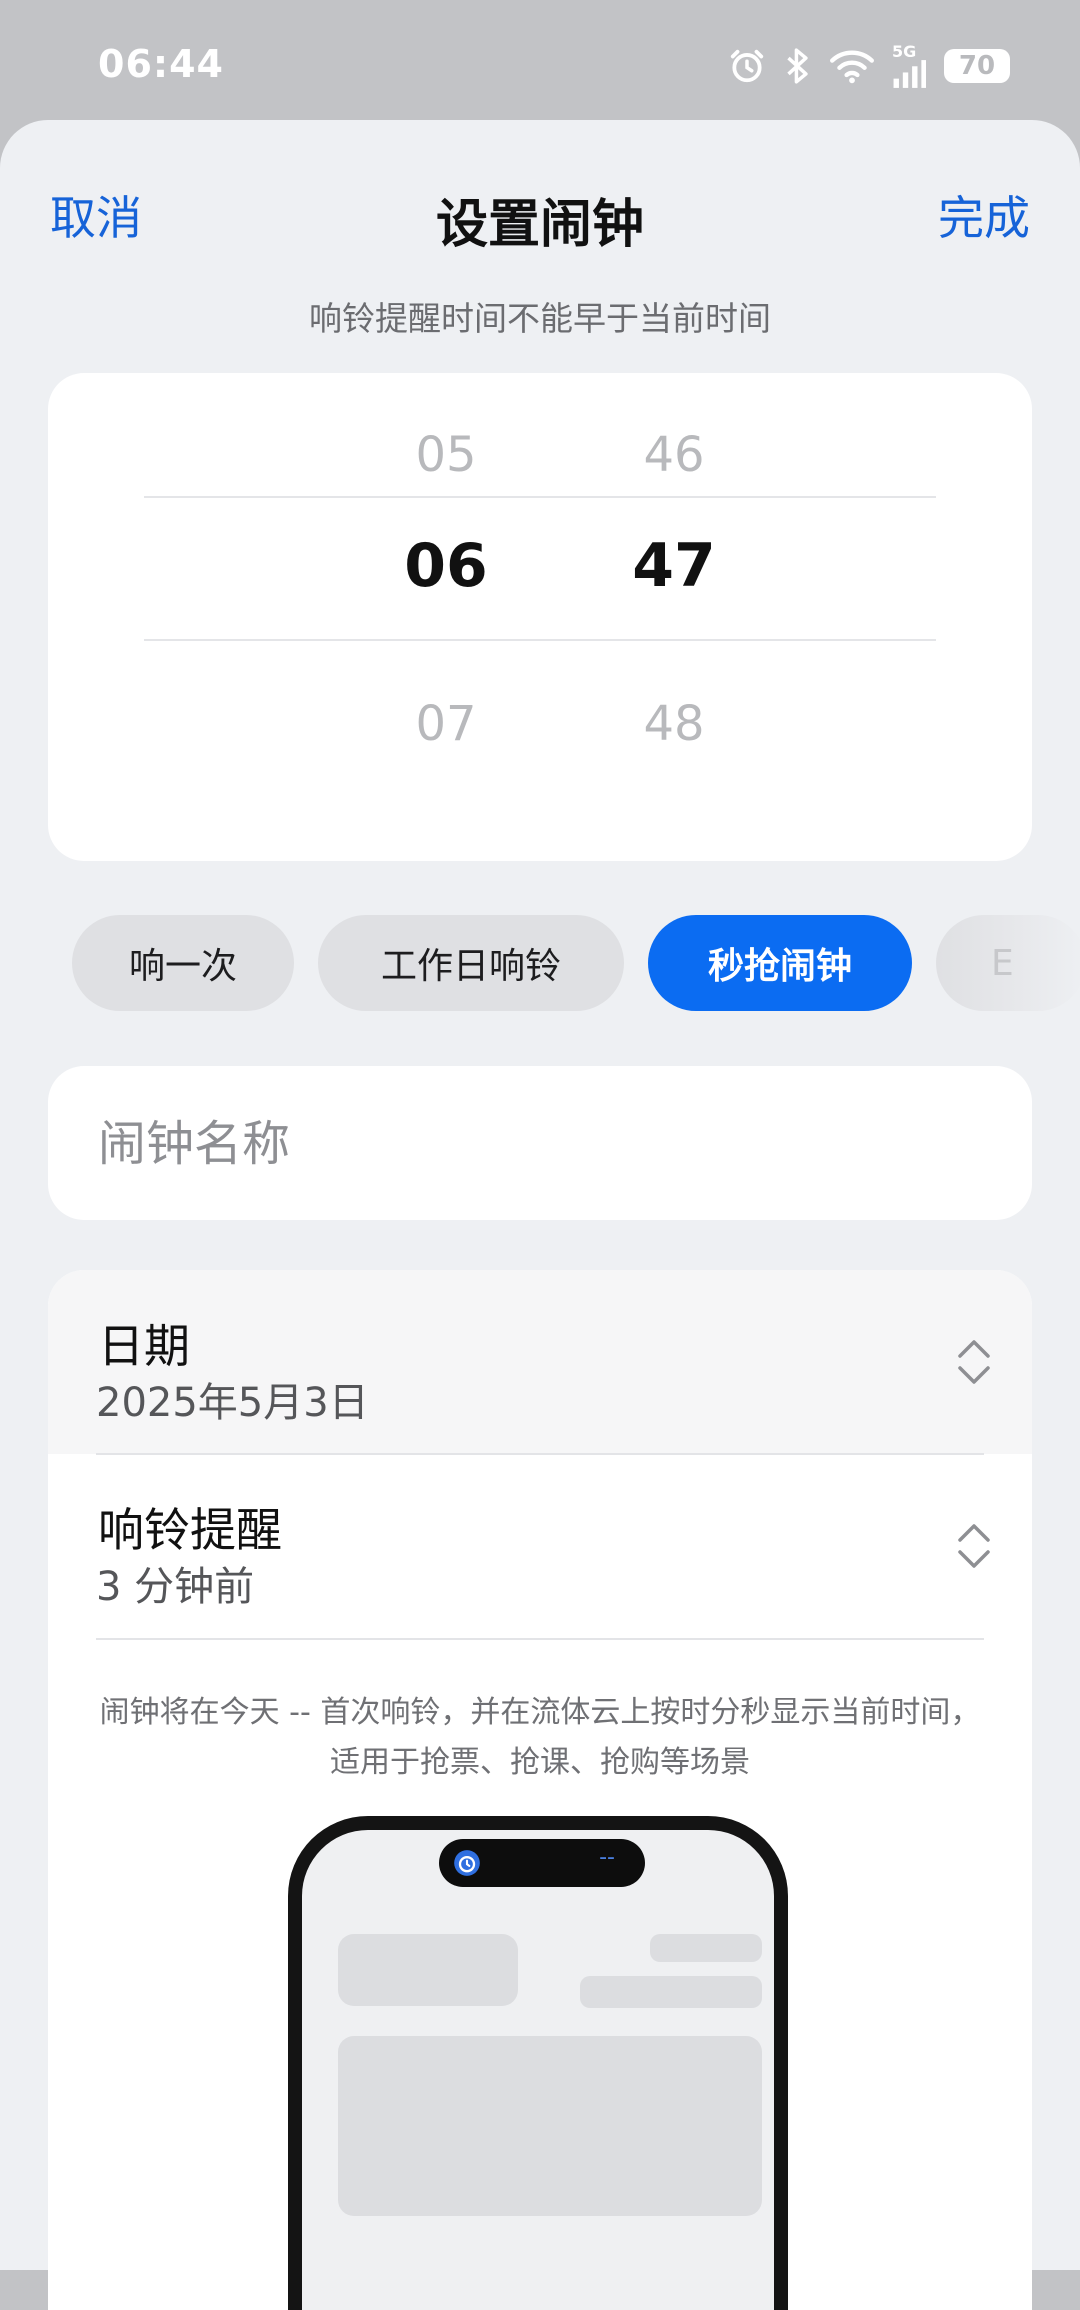 This screenshot has width=1080, height=2310. Describe the element at coordinates (540, 1639) in the screenshot. I see `row-divider` at that location.